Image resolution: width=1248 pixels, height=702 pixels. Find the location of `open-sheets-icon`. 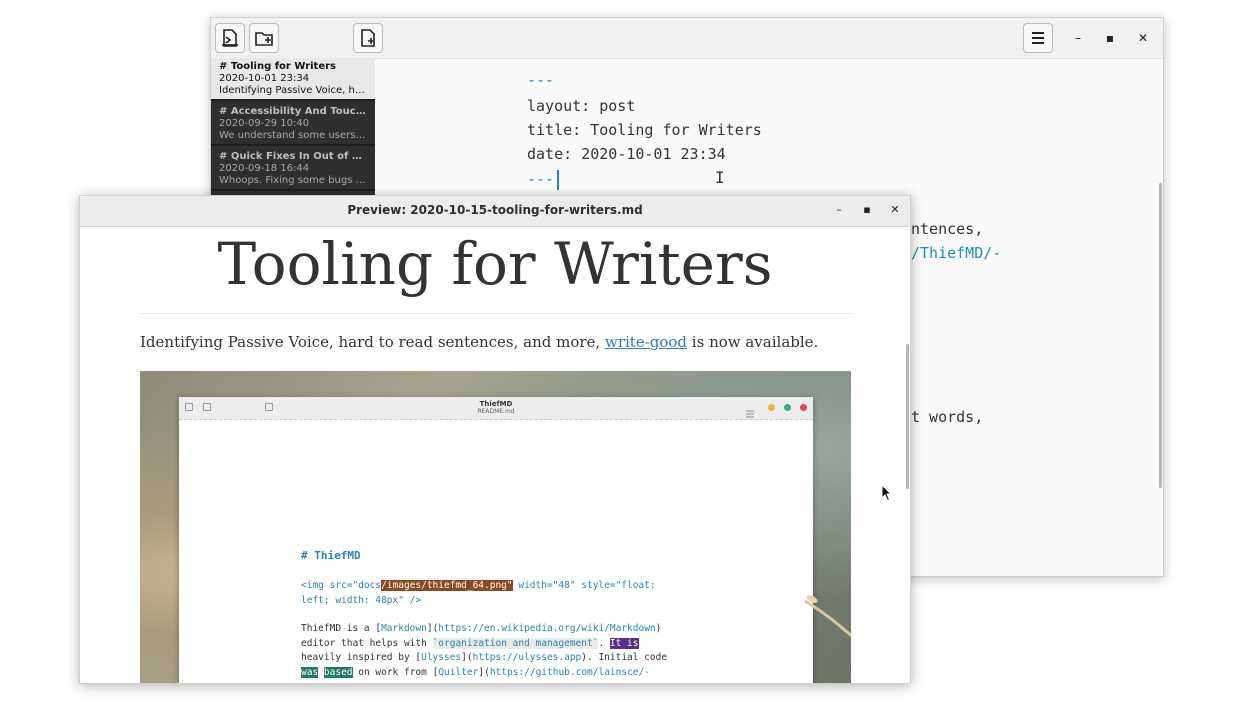

open-sheets-icon is located at coordinates (230, 38).